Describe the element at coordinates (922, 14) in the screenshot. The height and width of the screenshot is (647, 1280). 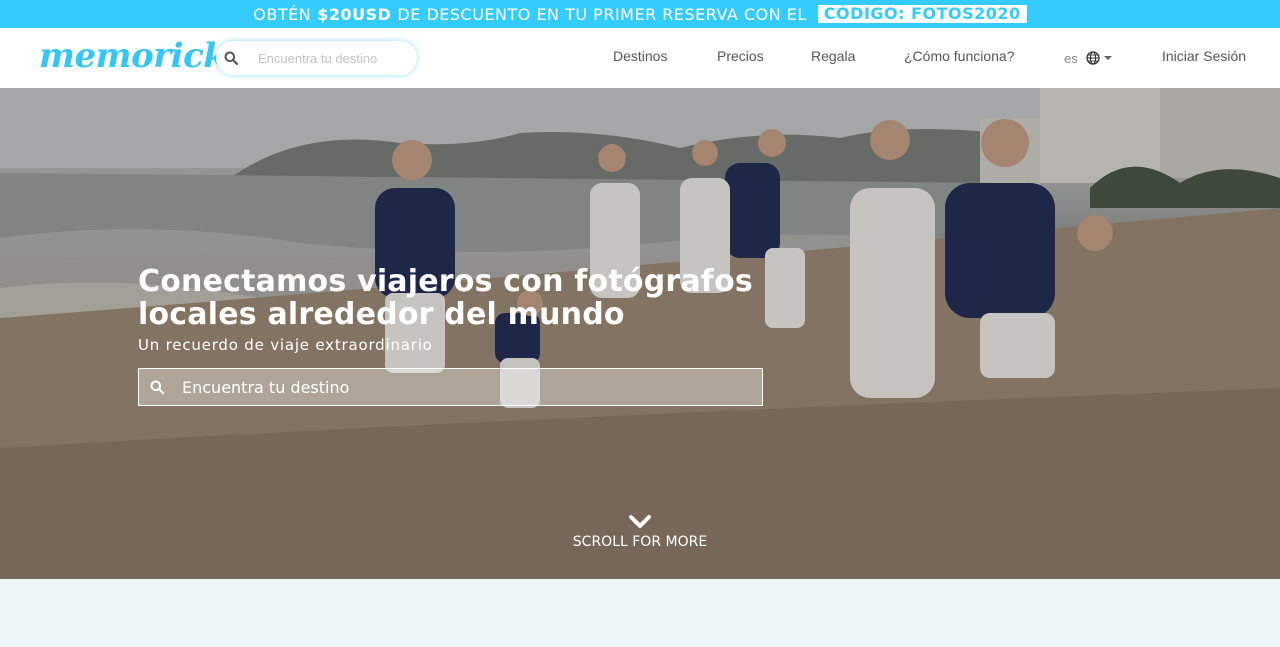
I see `promo-code: CÓDIGO: FOTOS2020` at that location.